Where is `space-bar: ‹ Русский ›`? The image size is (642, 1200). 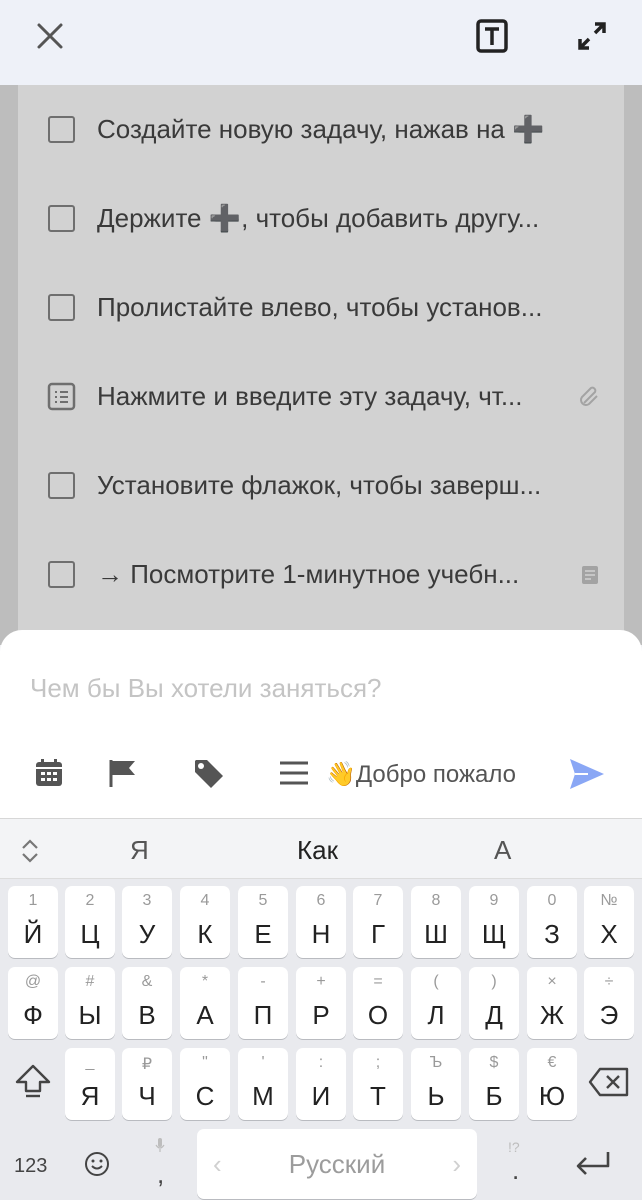
space-bar: ‹ Русский › is located at coordinates (337, 1164).